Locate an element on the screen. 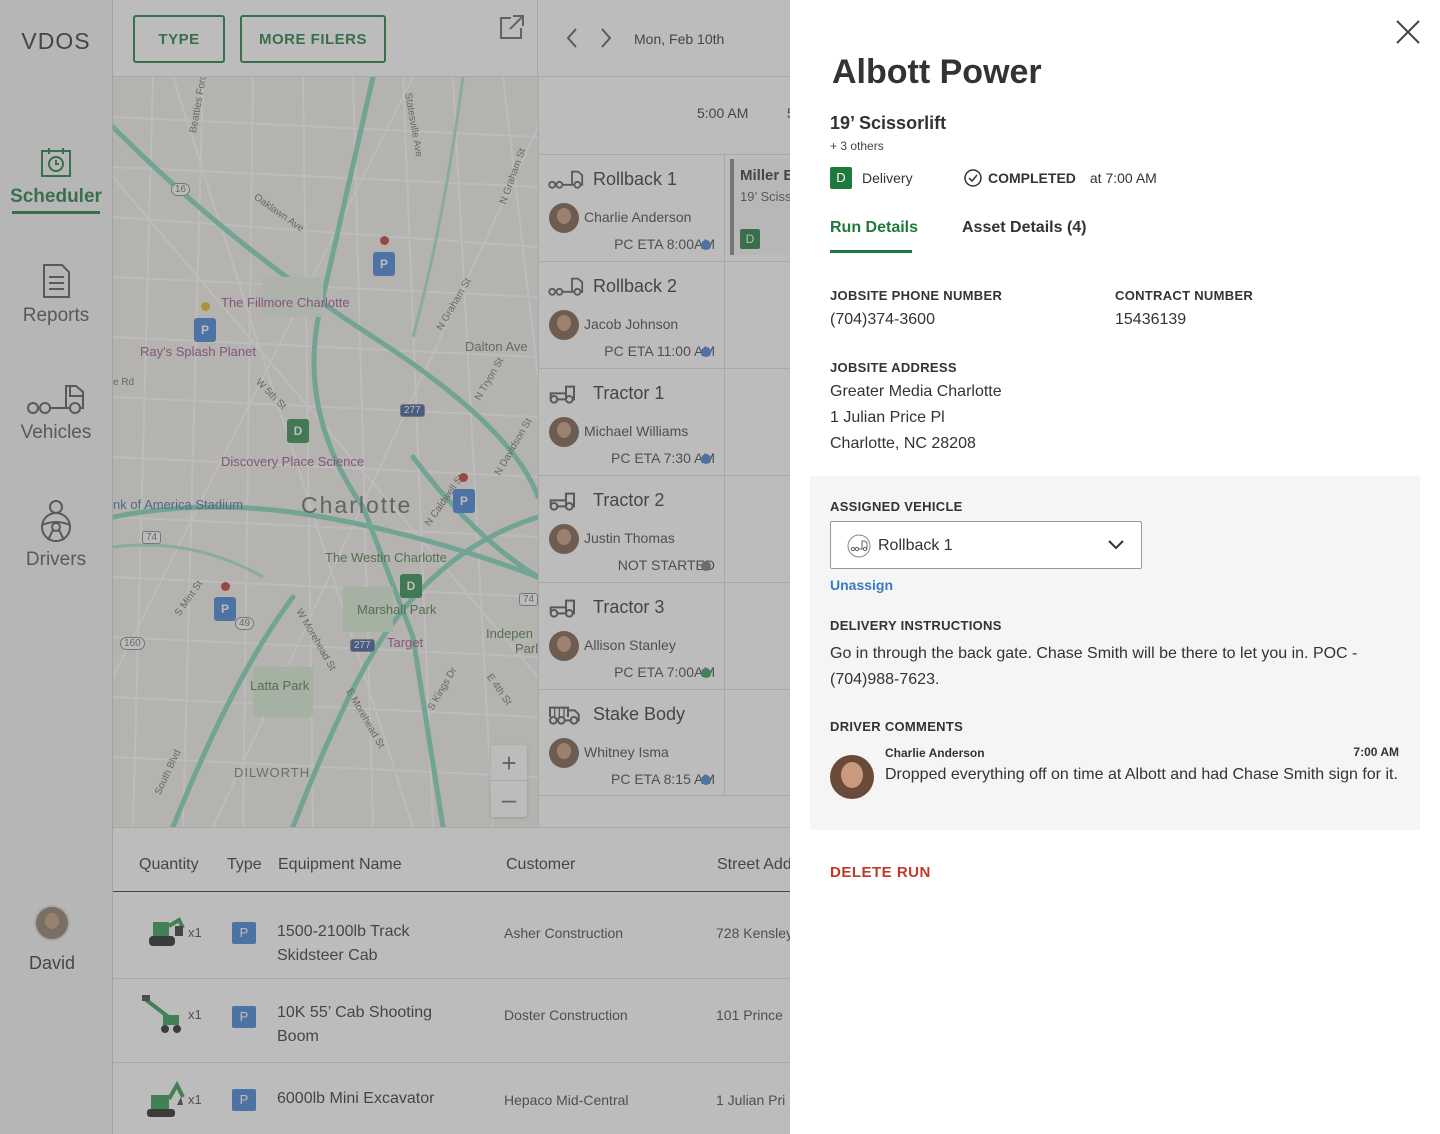  chevron-right-icon is located at coordinates (606, 38).